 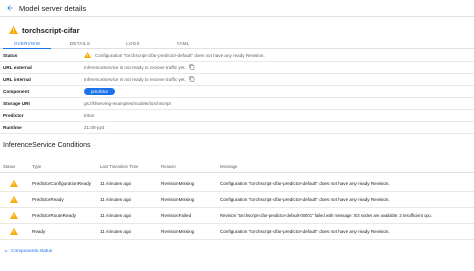 I want to click on column-header-message: Message, so click(x=228, y=166).